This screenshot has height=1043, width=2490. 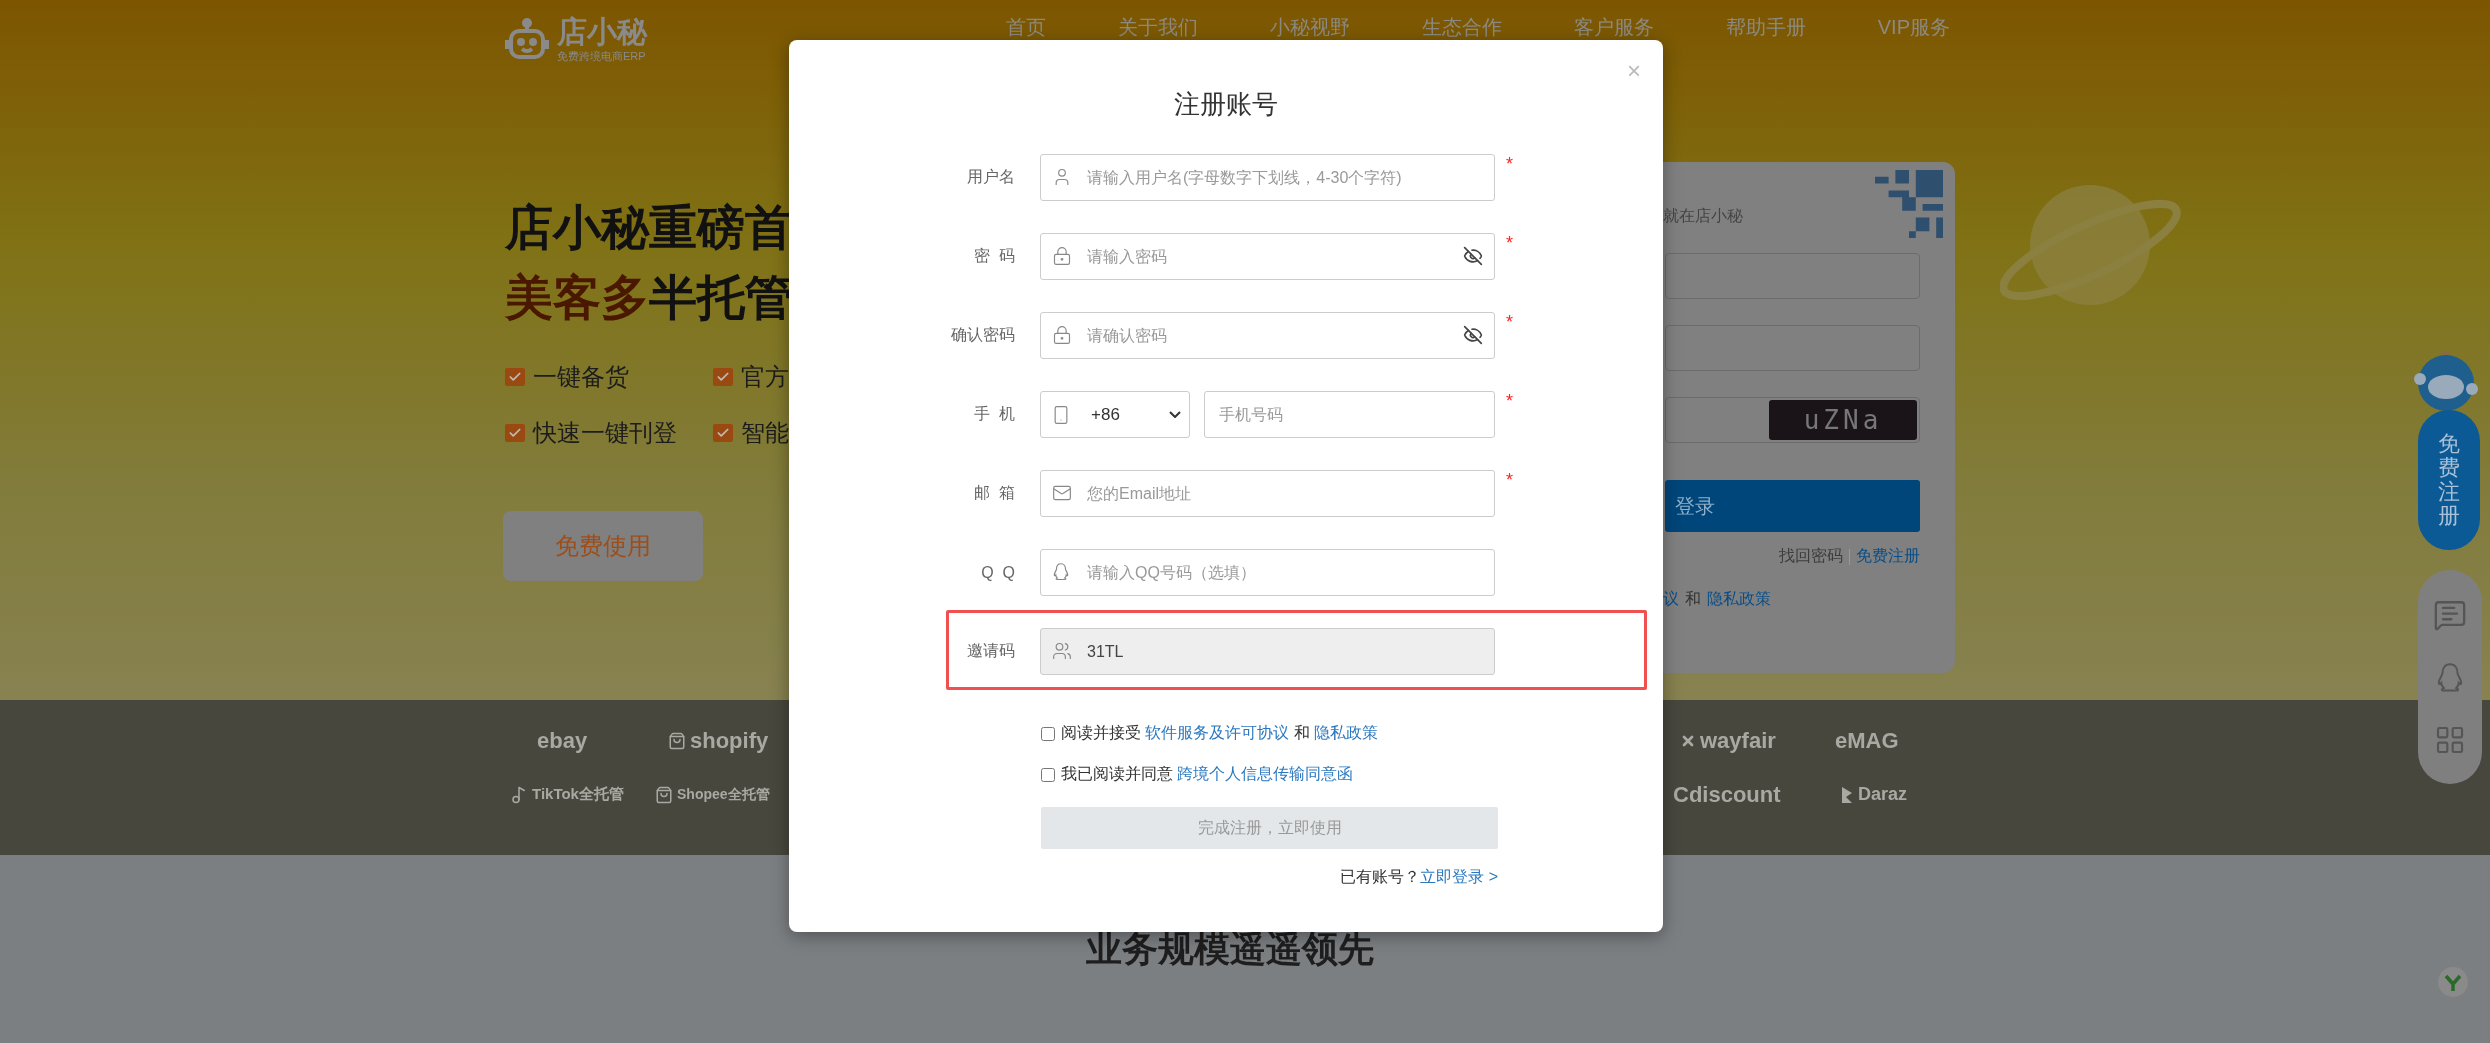 I want to click on platform-logo: ebay, so click(x=562, y=740).